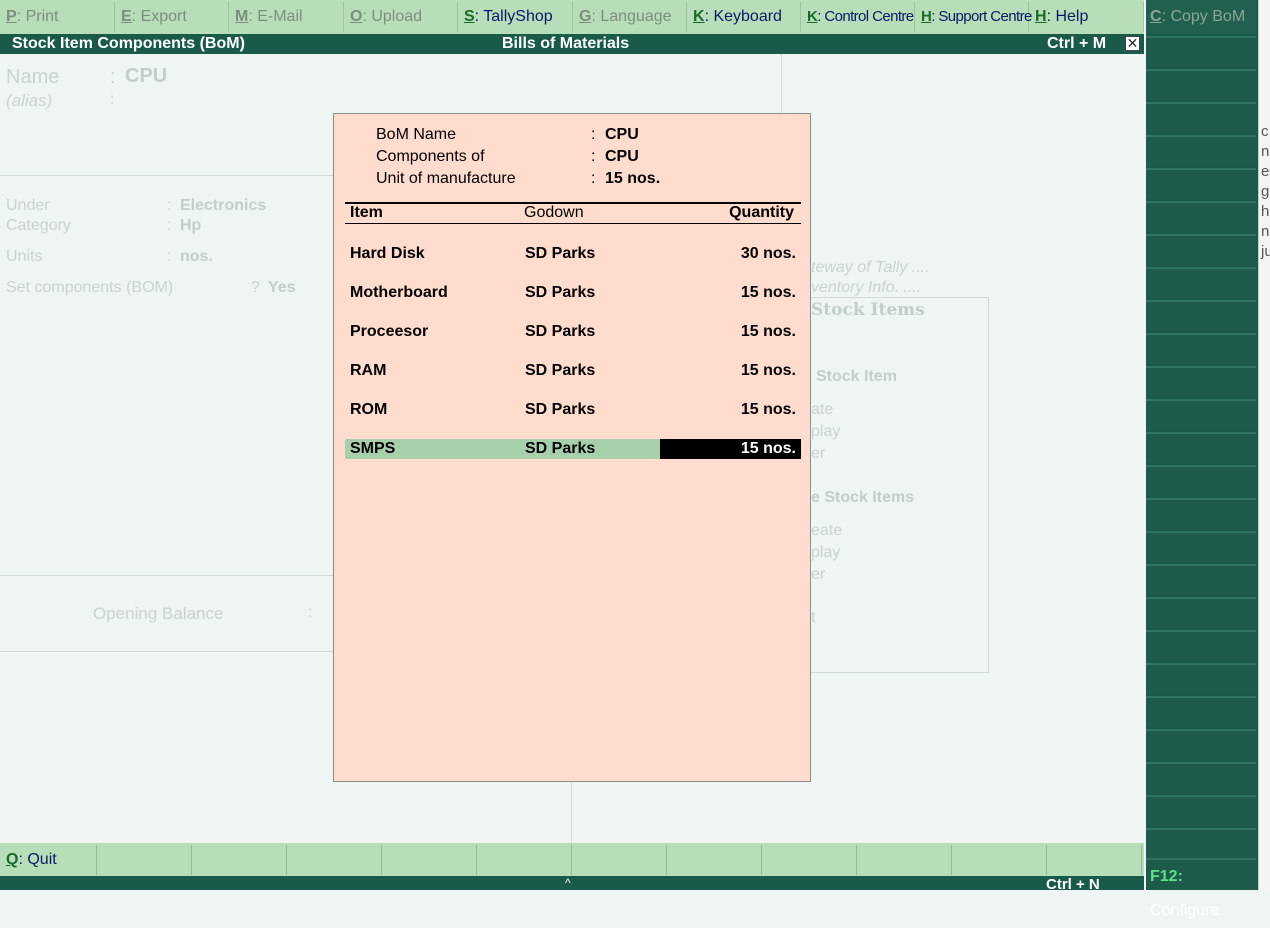 Image resolution: width=1270 pixels, height=928 pixels. Describe the element at coordinates (622, 156) in the screenshot. I see `components-of-value: CPU` at that location.